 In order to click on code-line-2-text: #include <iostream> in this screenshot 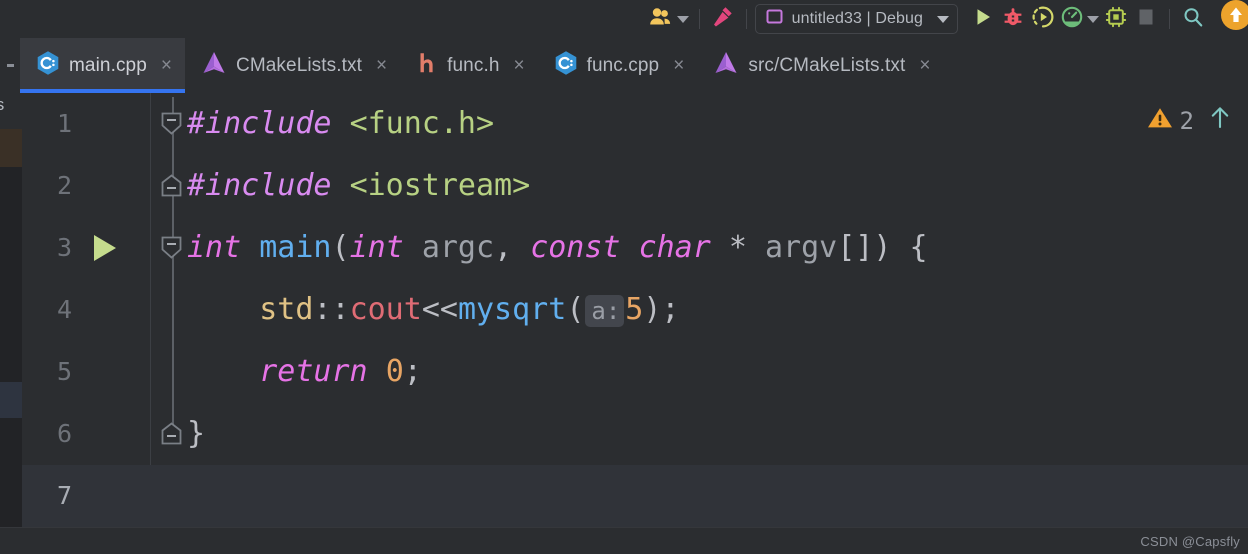, I will do `click(358, 186)`.